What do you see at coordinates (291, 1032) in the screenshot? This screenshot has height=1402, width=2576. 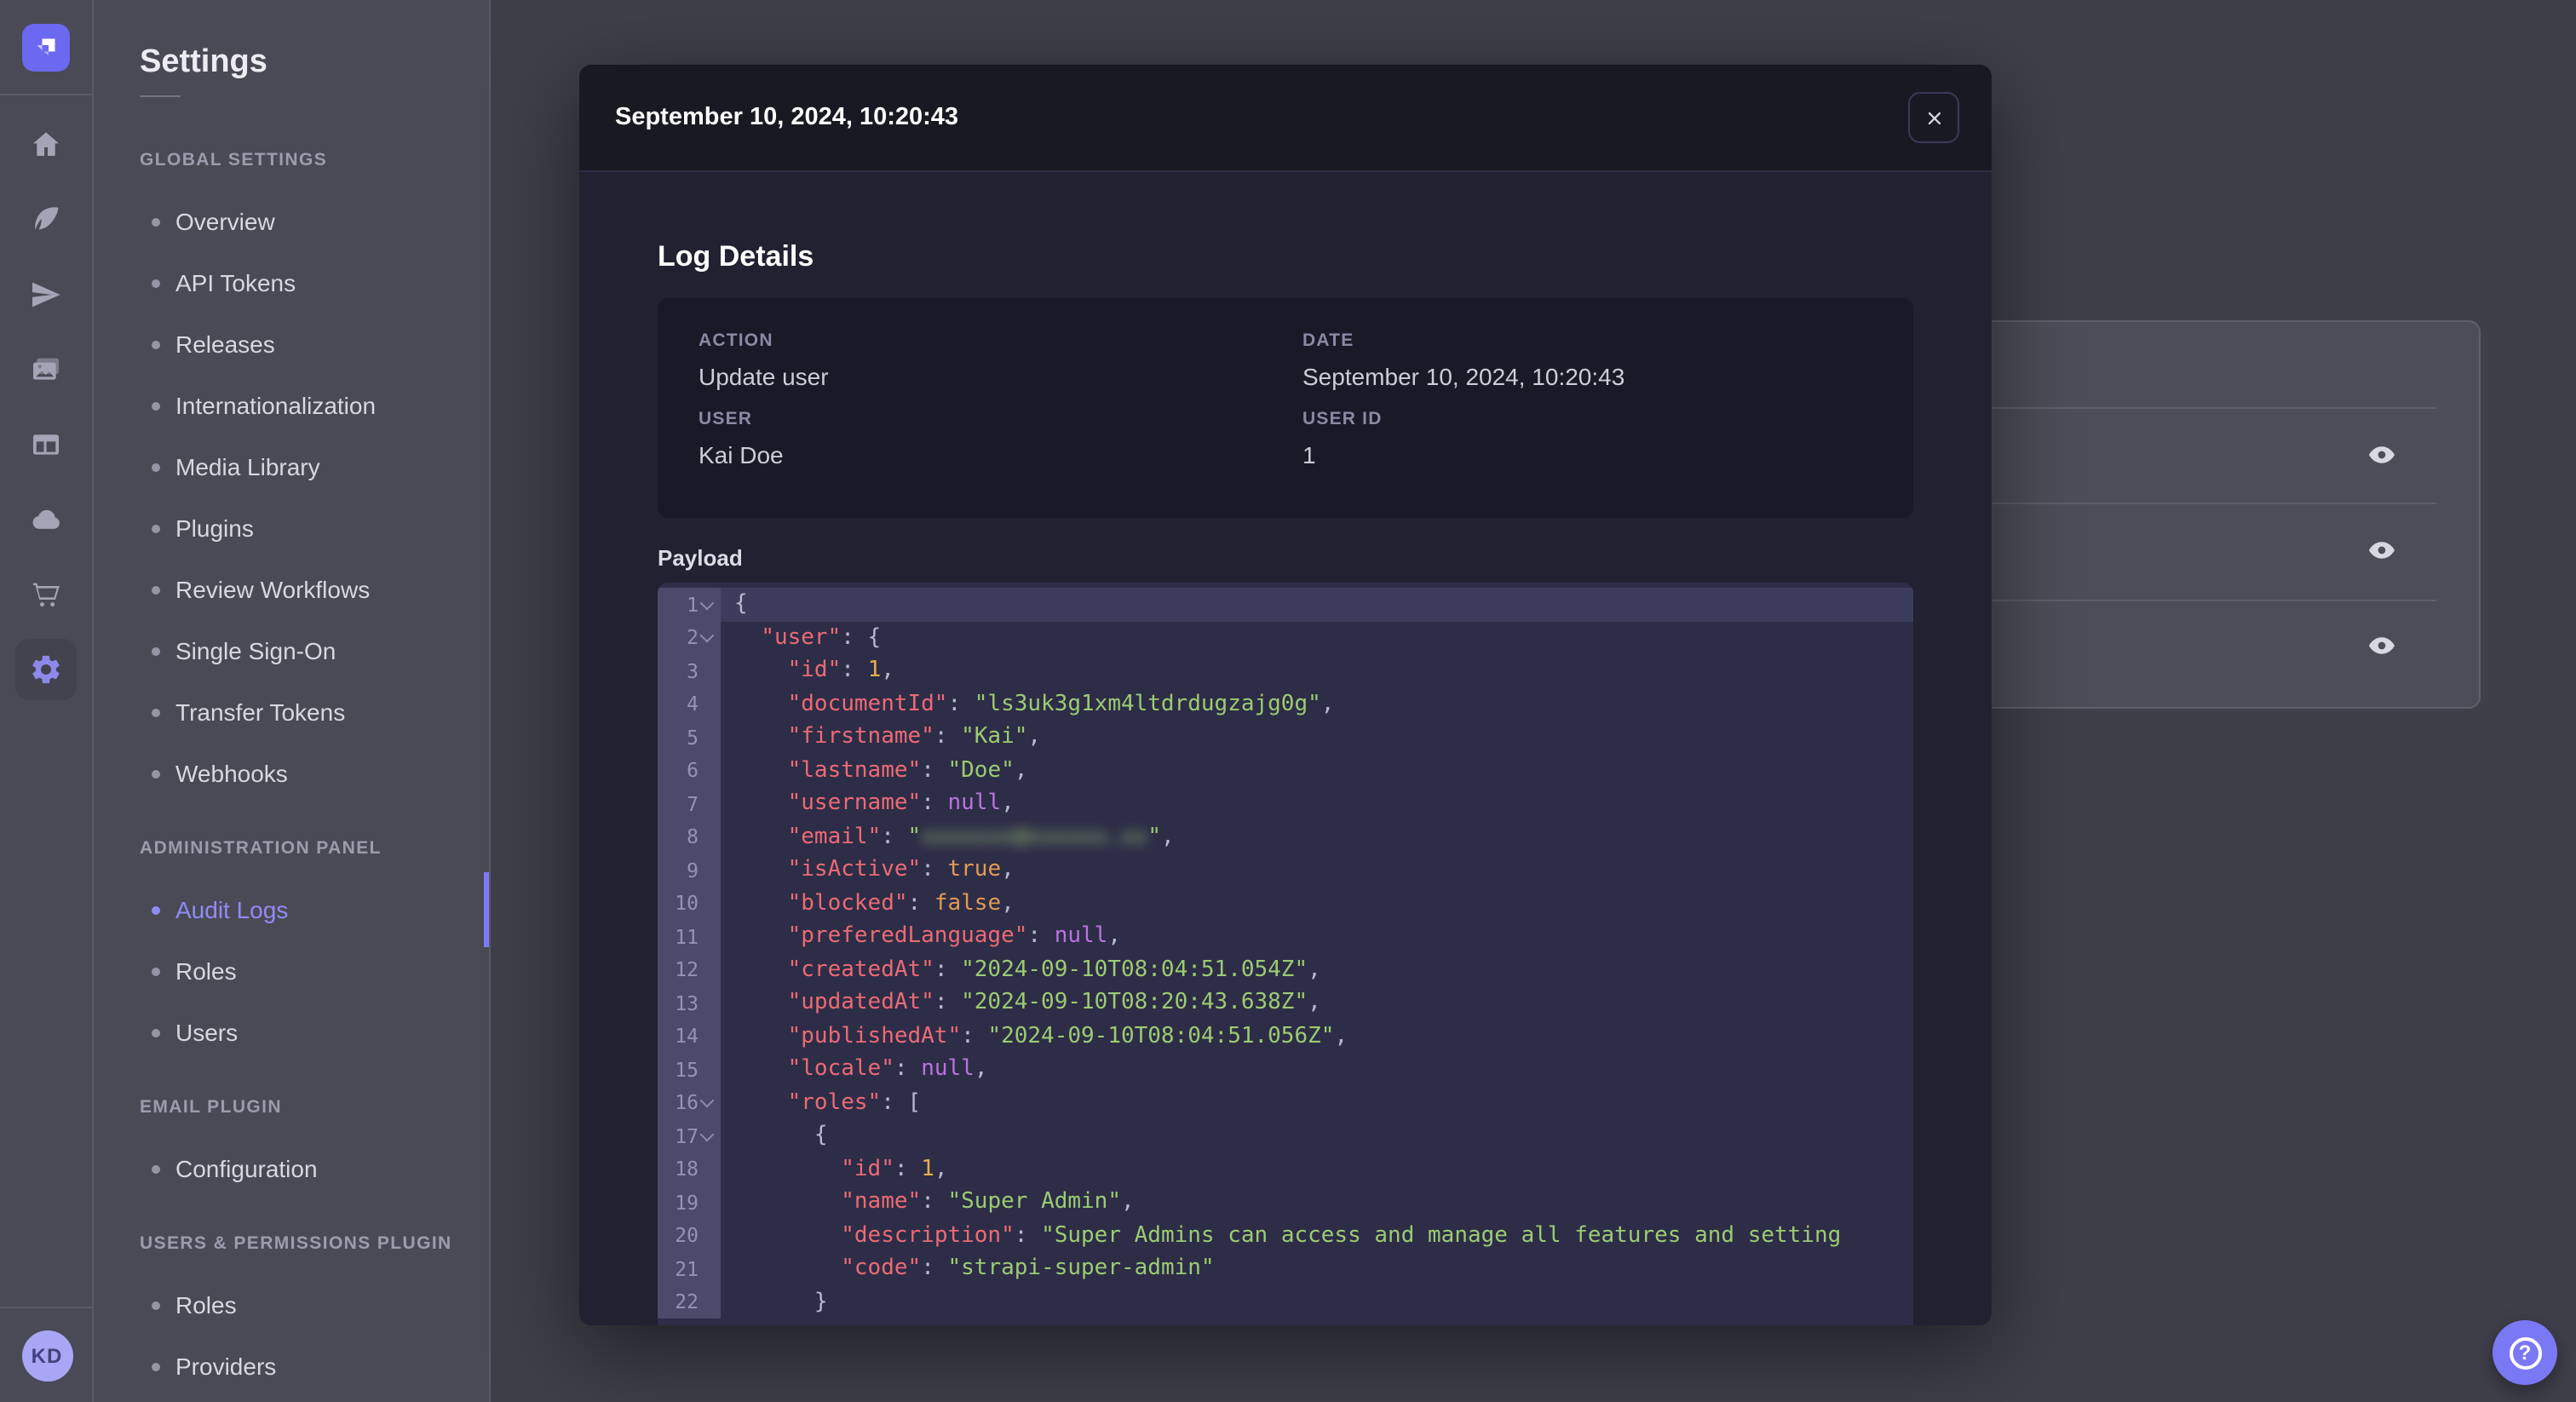 I see `sidebar-item-users: Users` at bounding box center [291, 1032].